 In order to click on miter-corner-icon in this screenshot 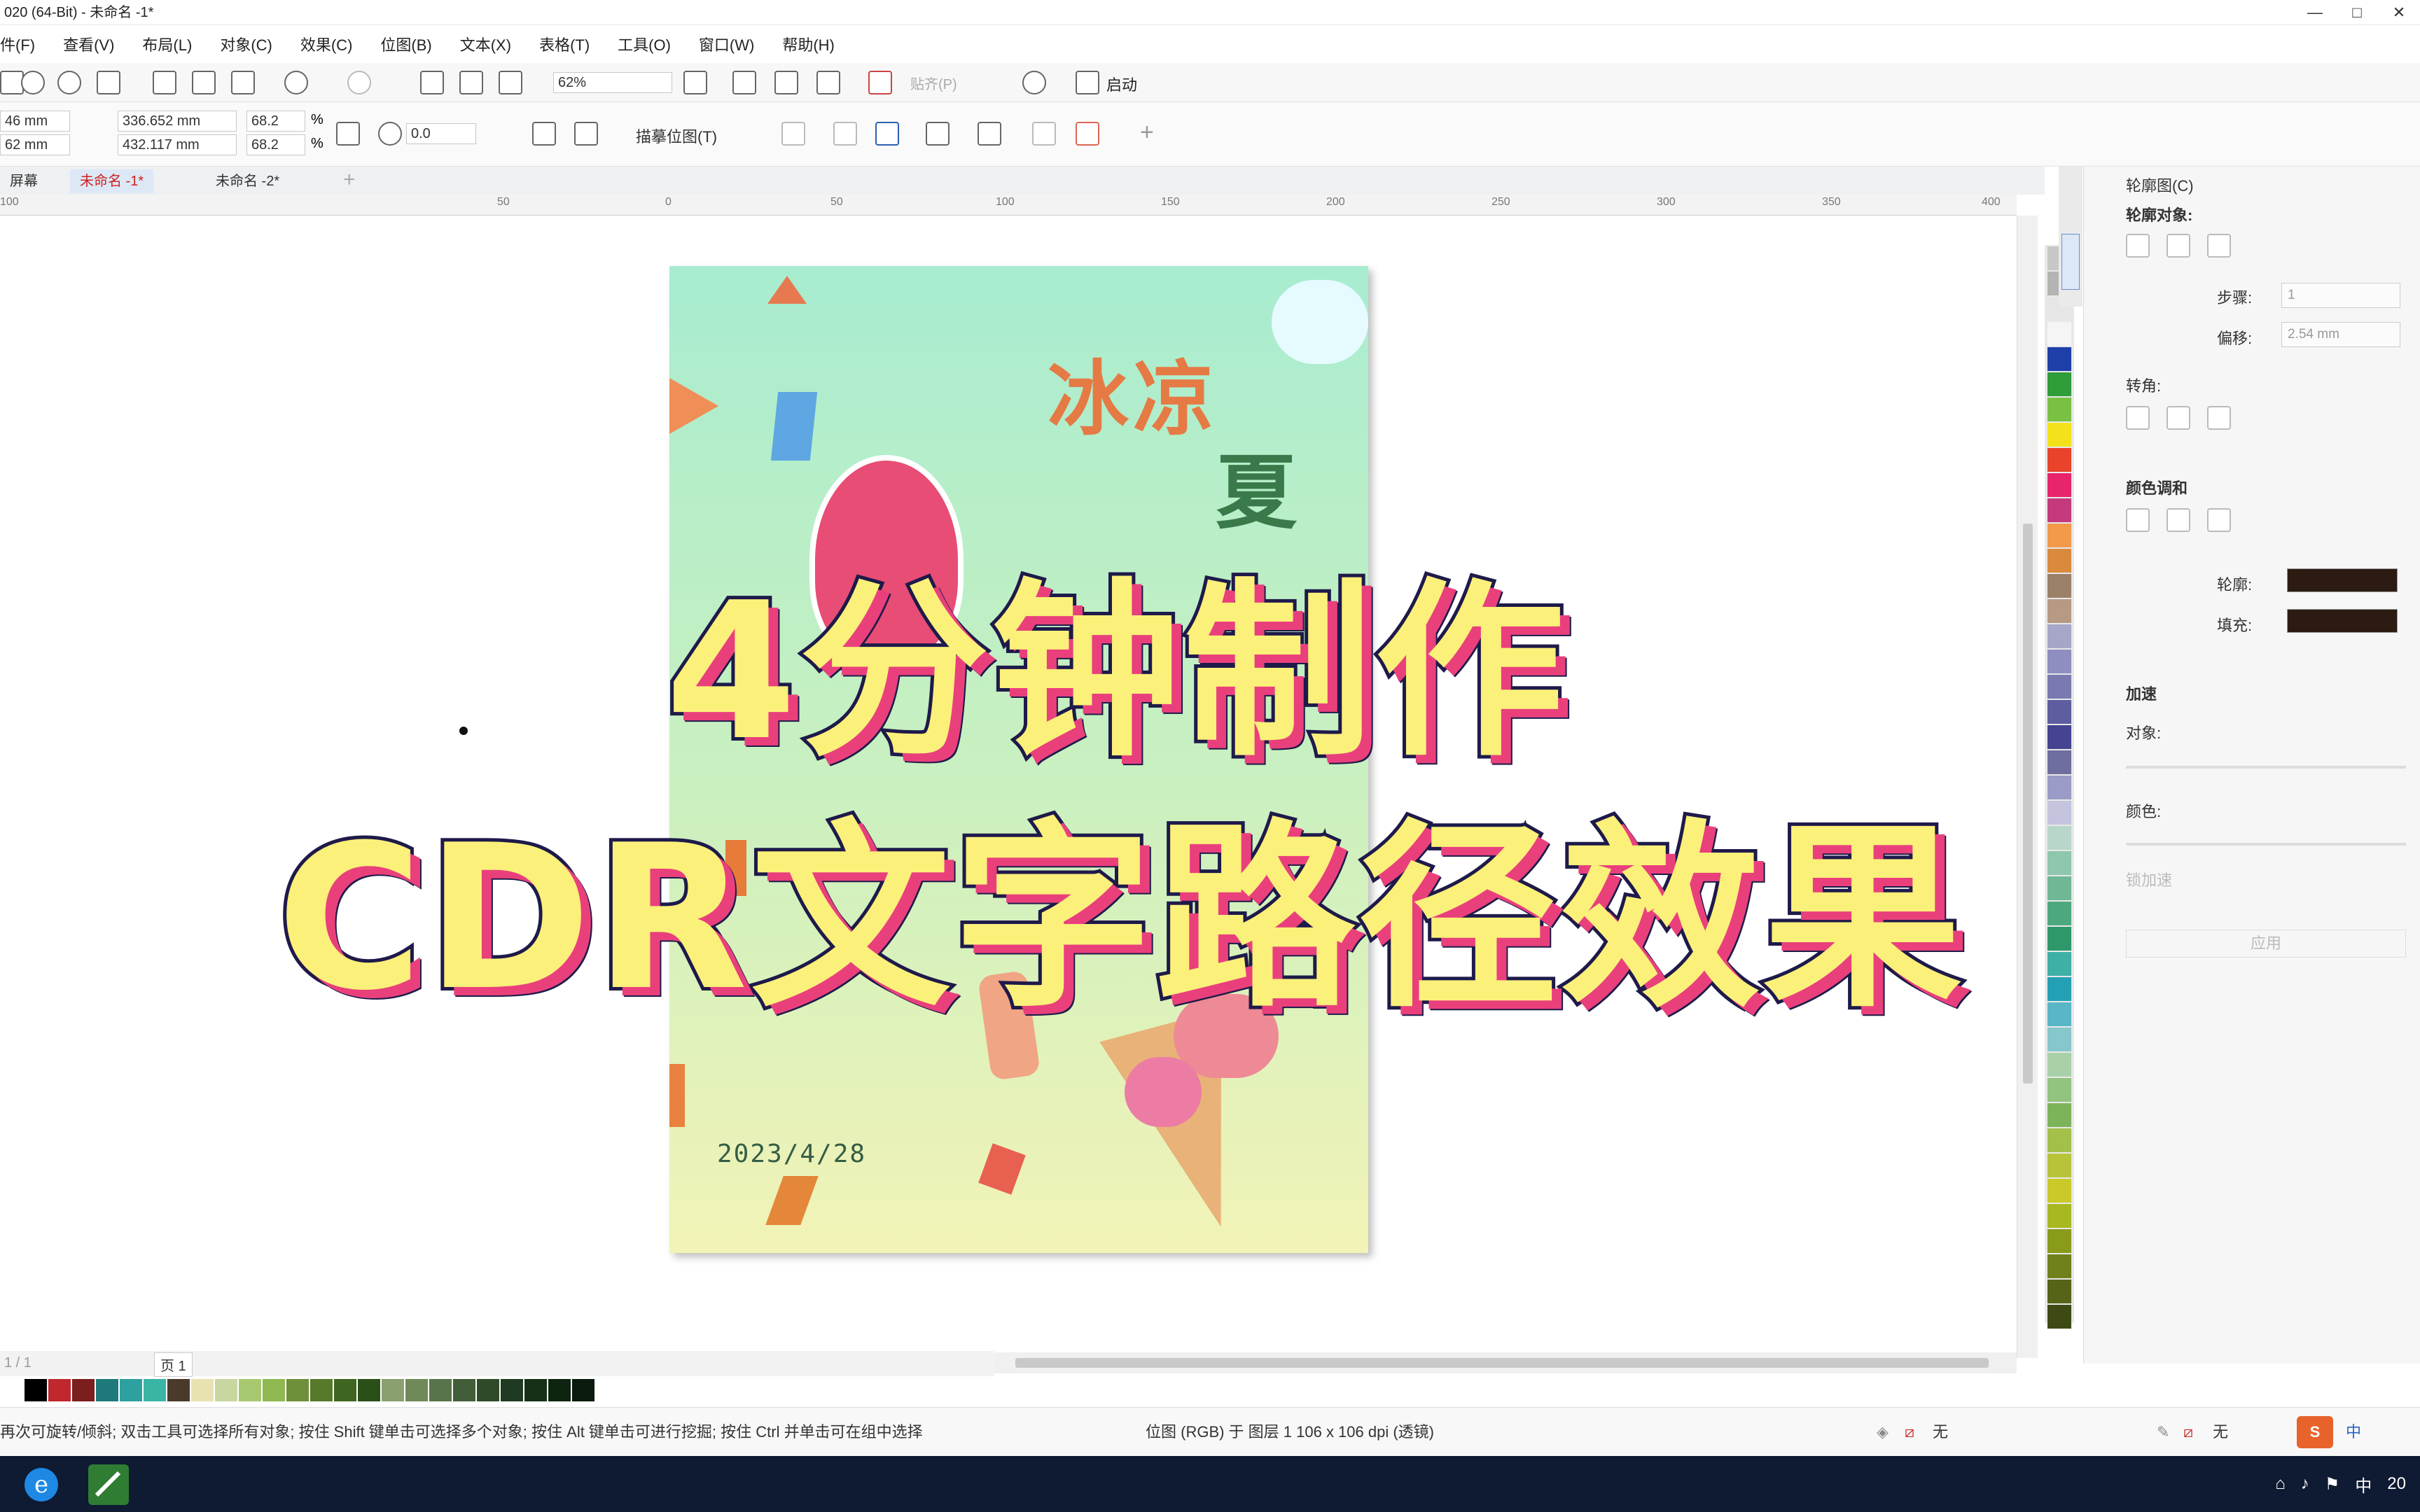, I will do `click(2138, 418)`.